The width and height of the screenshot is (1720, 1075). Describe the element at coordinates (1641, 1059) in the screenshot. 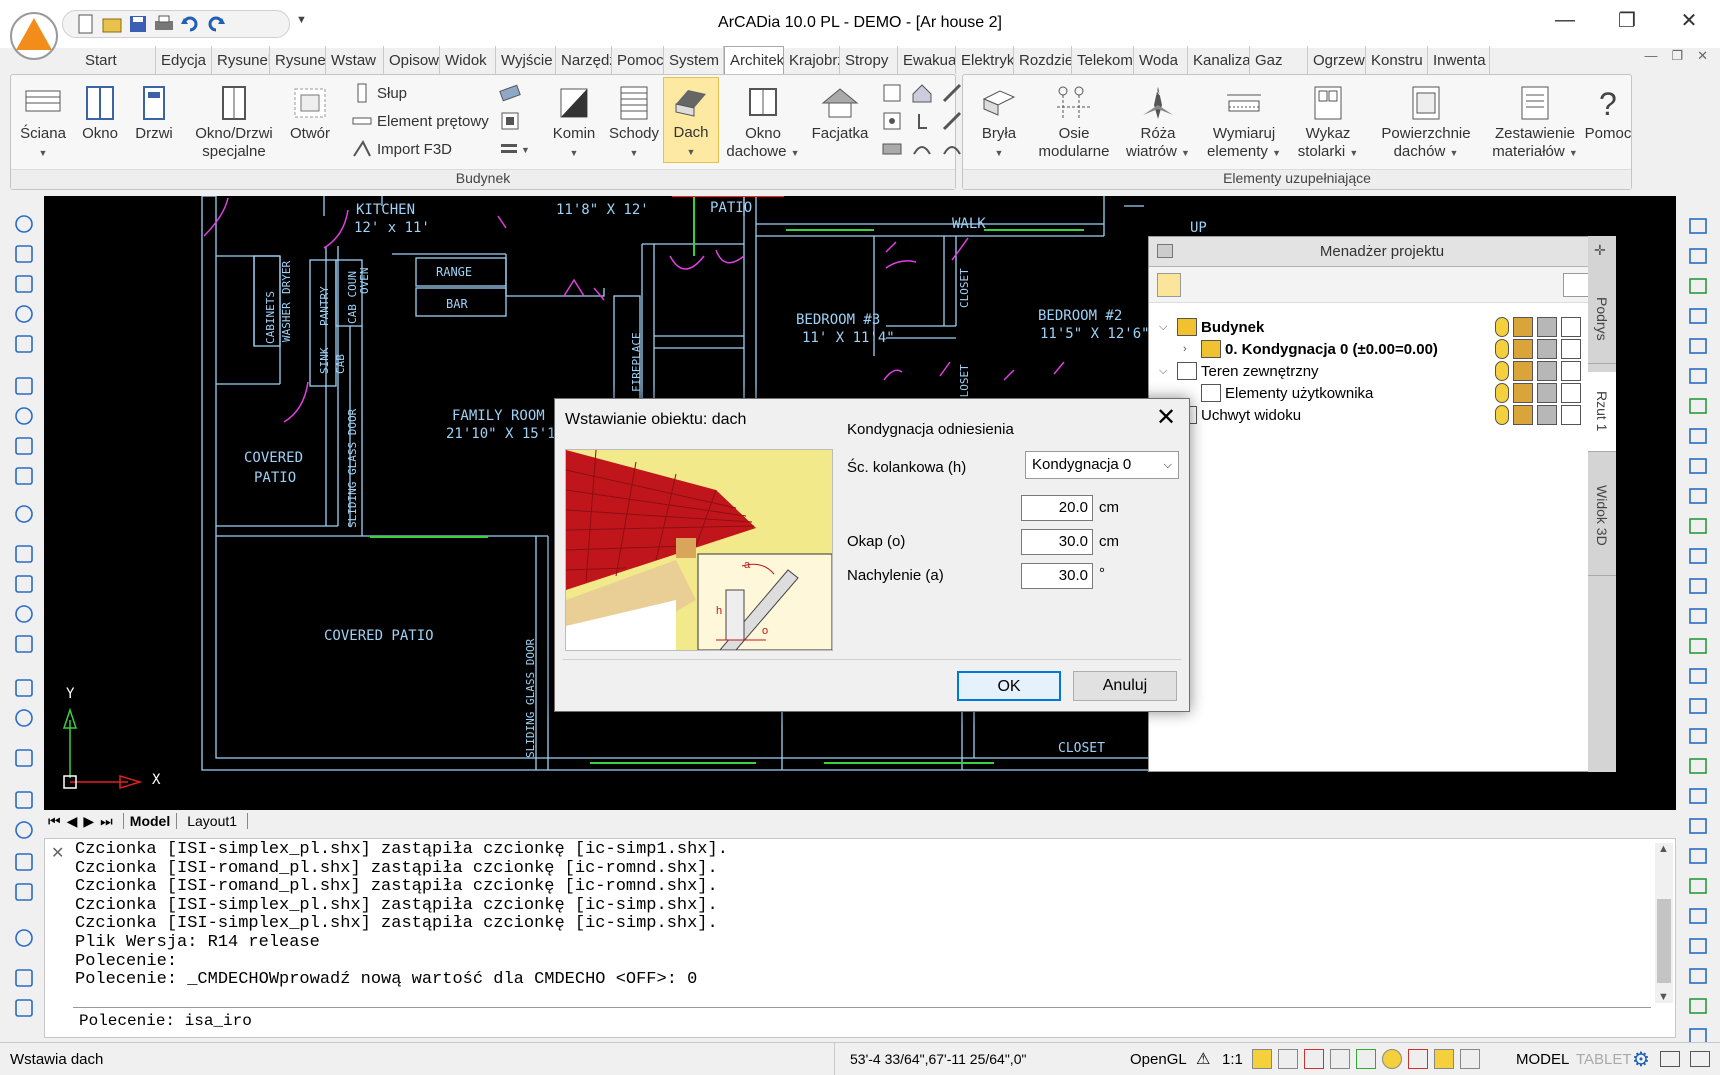

I see `settings-gear-icon: ⚙` at that location.